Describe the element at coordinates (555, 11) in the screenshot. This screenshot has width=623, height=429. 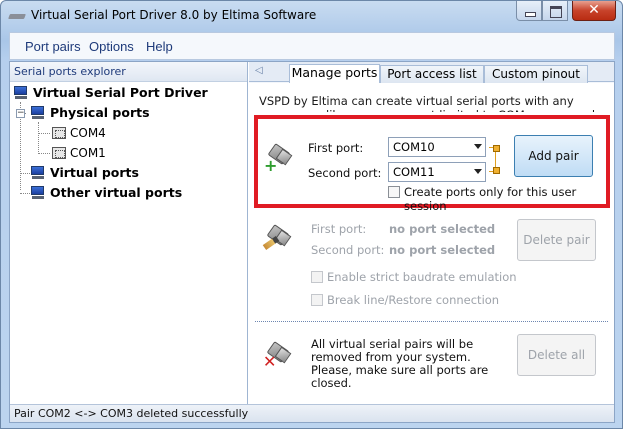
I see `maximize-button` at that location.